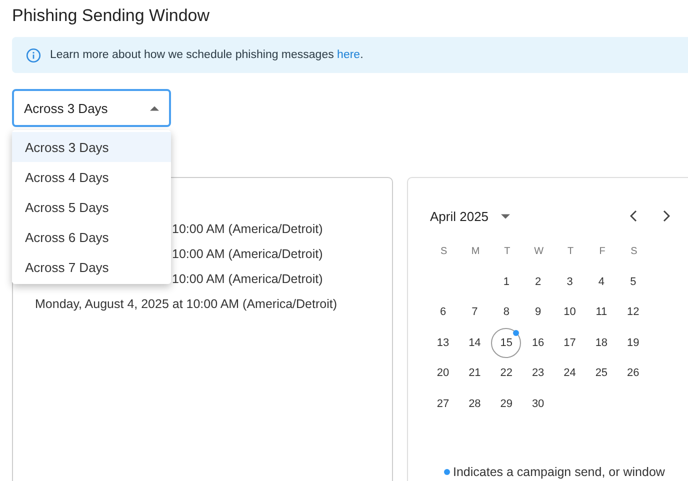  What do you see at coordinates (569, 312) in the screenshot?
I see `calendar-day: 10` at bounding box center [569, 312].